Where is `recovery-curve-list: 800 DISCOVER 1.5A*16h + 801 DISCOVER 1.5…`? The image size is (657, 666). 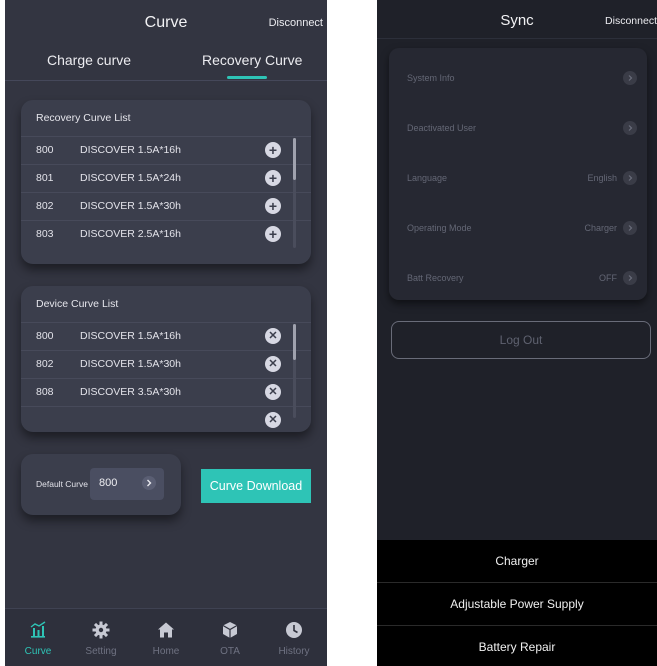
recovery-curve-list: 800 DISCOVER 1.5A*16h + 801 DISCOVER 1.5… is located at coordinates (166, 192).